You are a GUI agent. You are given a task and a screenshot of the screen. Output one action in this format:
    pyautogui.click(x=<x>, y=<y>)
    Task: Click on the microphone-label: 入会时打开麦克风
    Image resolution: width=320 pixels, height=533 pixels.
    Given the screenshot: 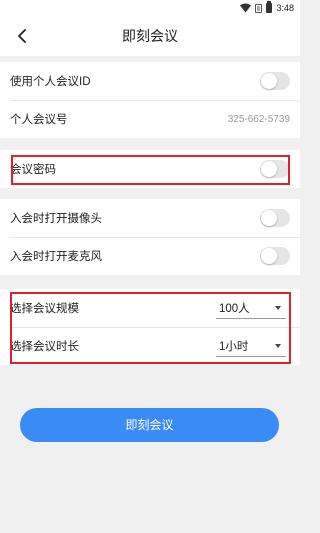 What is the action you would take?
    pyautogui.click(x=56, y=257)
    